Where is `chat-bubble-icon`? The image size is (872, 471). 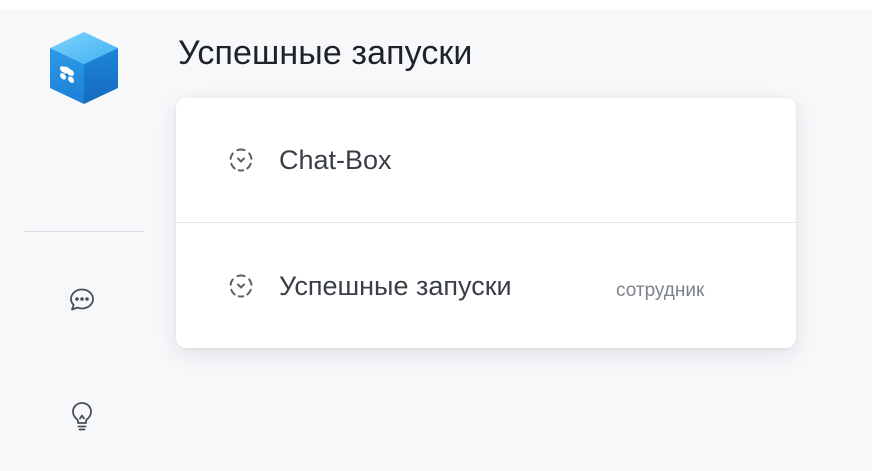 chat-bubble-icon is located at coordinates (82, 300).